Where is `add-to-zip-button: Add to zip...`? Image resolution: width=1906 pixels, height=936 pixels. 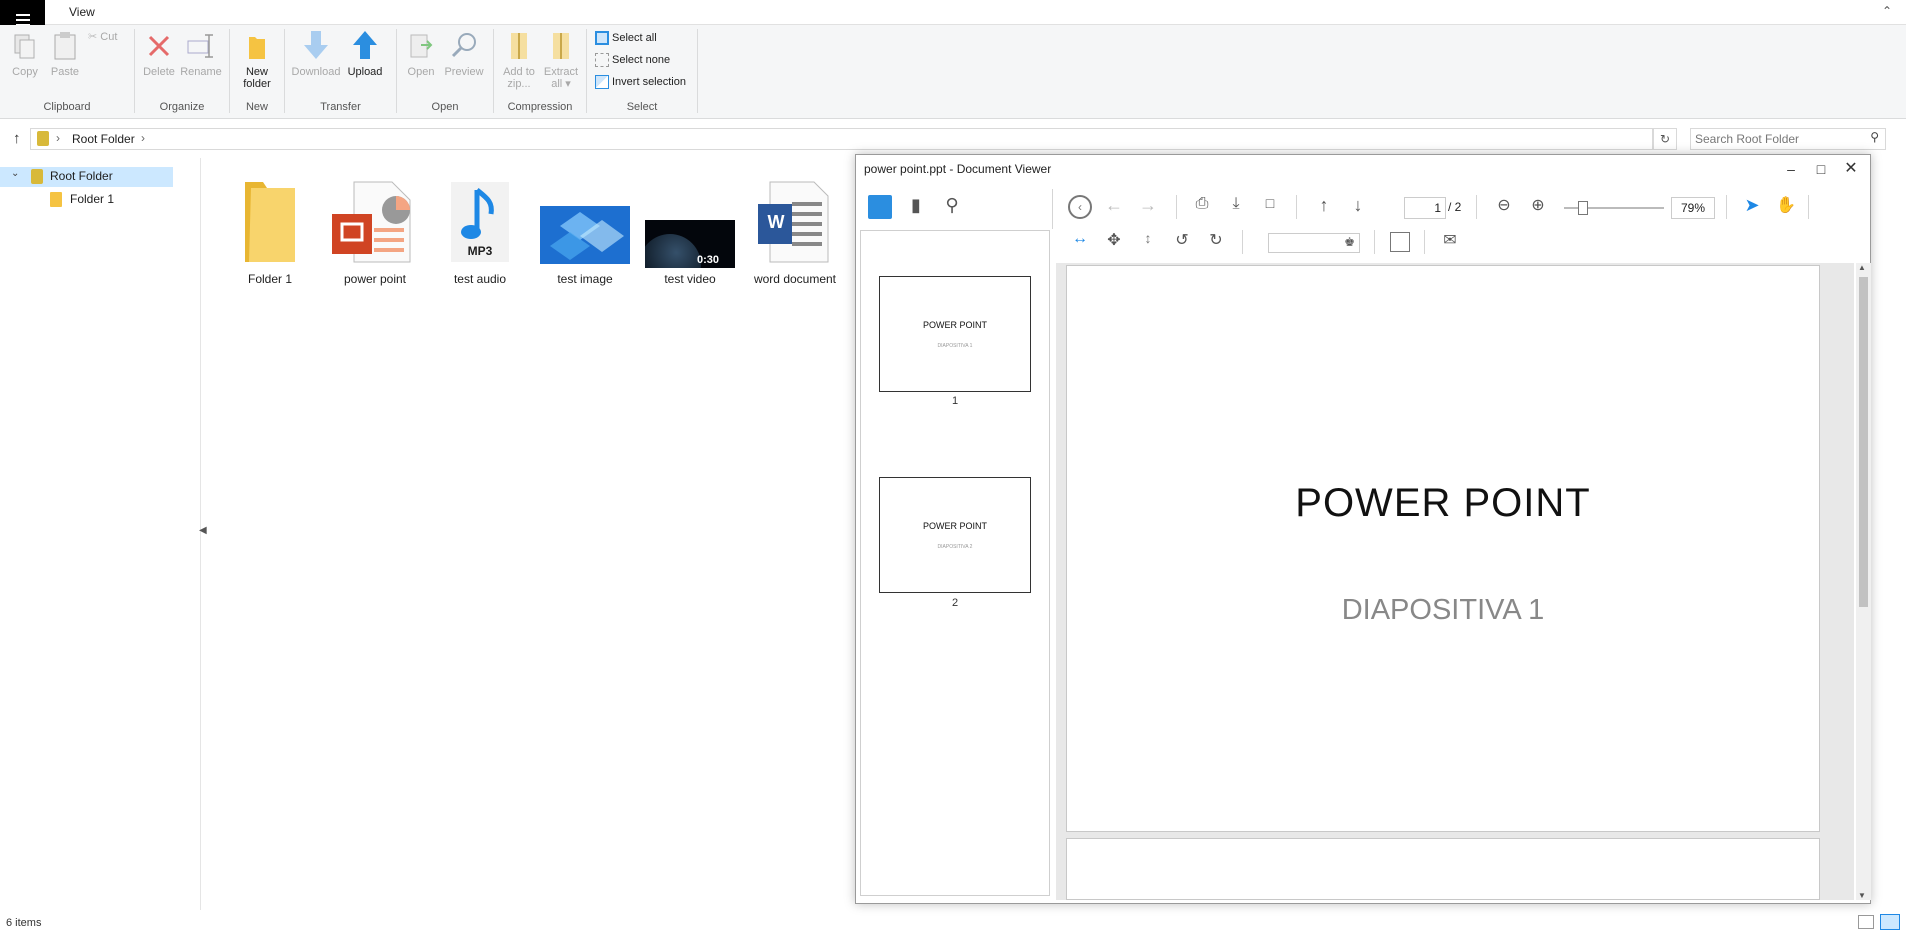 add-to-zip-button: Add to zip... is located at coordinates (519, 59).